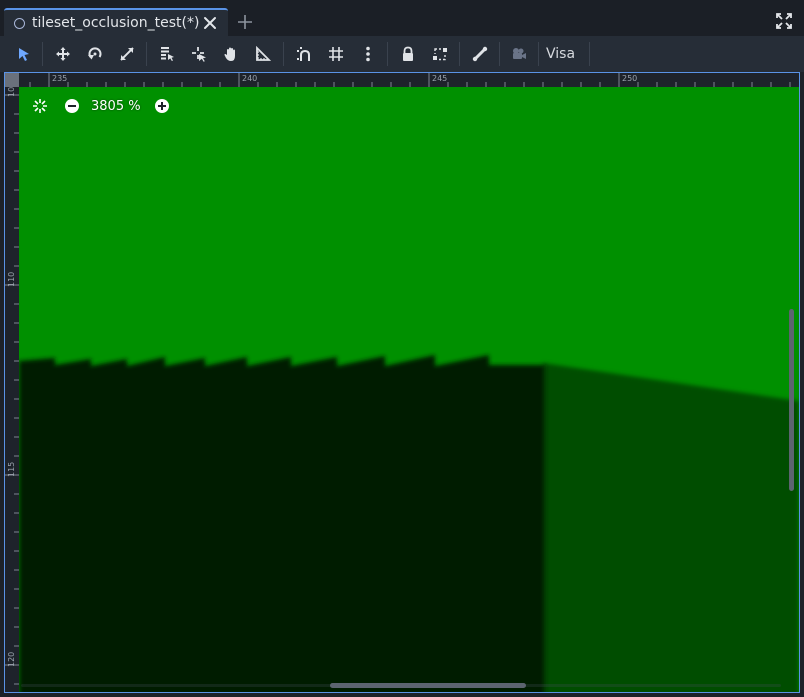  I want to click on ruler-label: 240, so click(249, 78).